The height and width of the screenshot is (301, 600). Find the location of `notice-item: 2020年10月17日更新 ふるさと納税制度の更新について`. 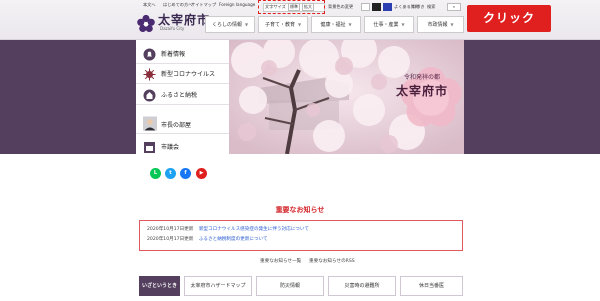

notice-item: 2020年10月17日更新 ふるさと納税制度の更新について is located at coordinates (207, 239).